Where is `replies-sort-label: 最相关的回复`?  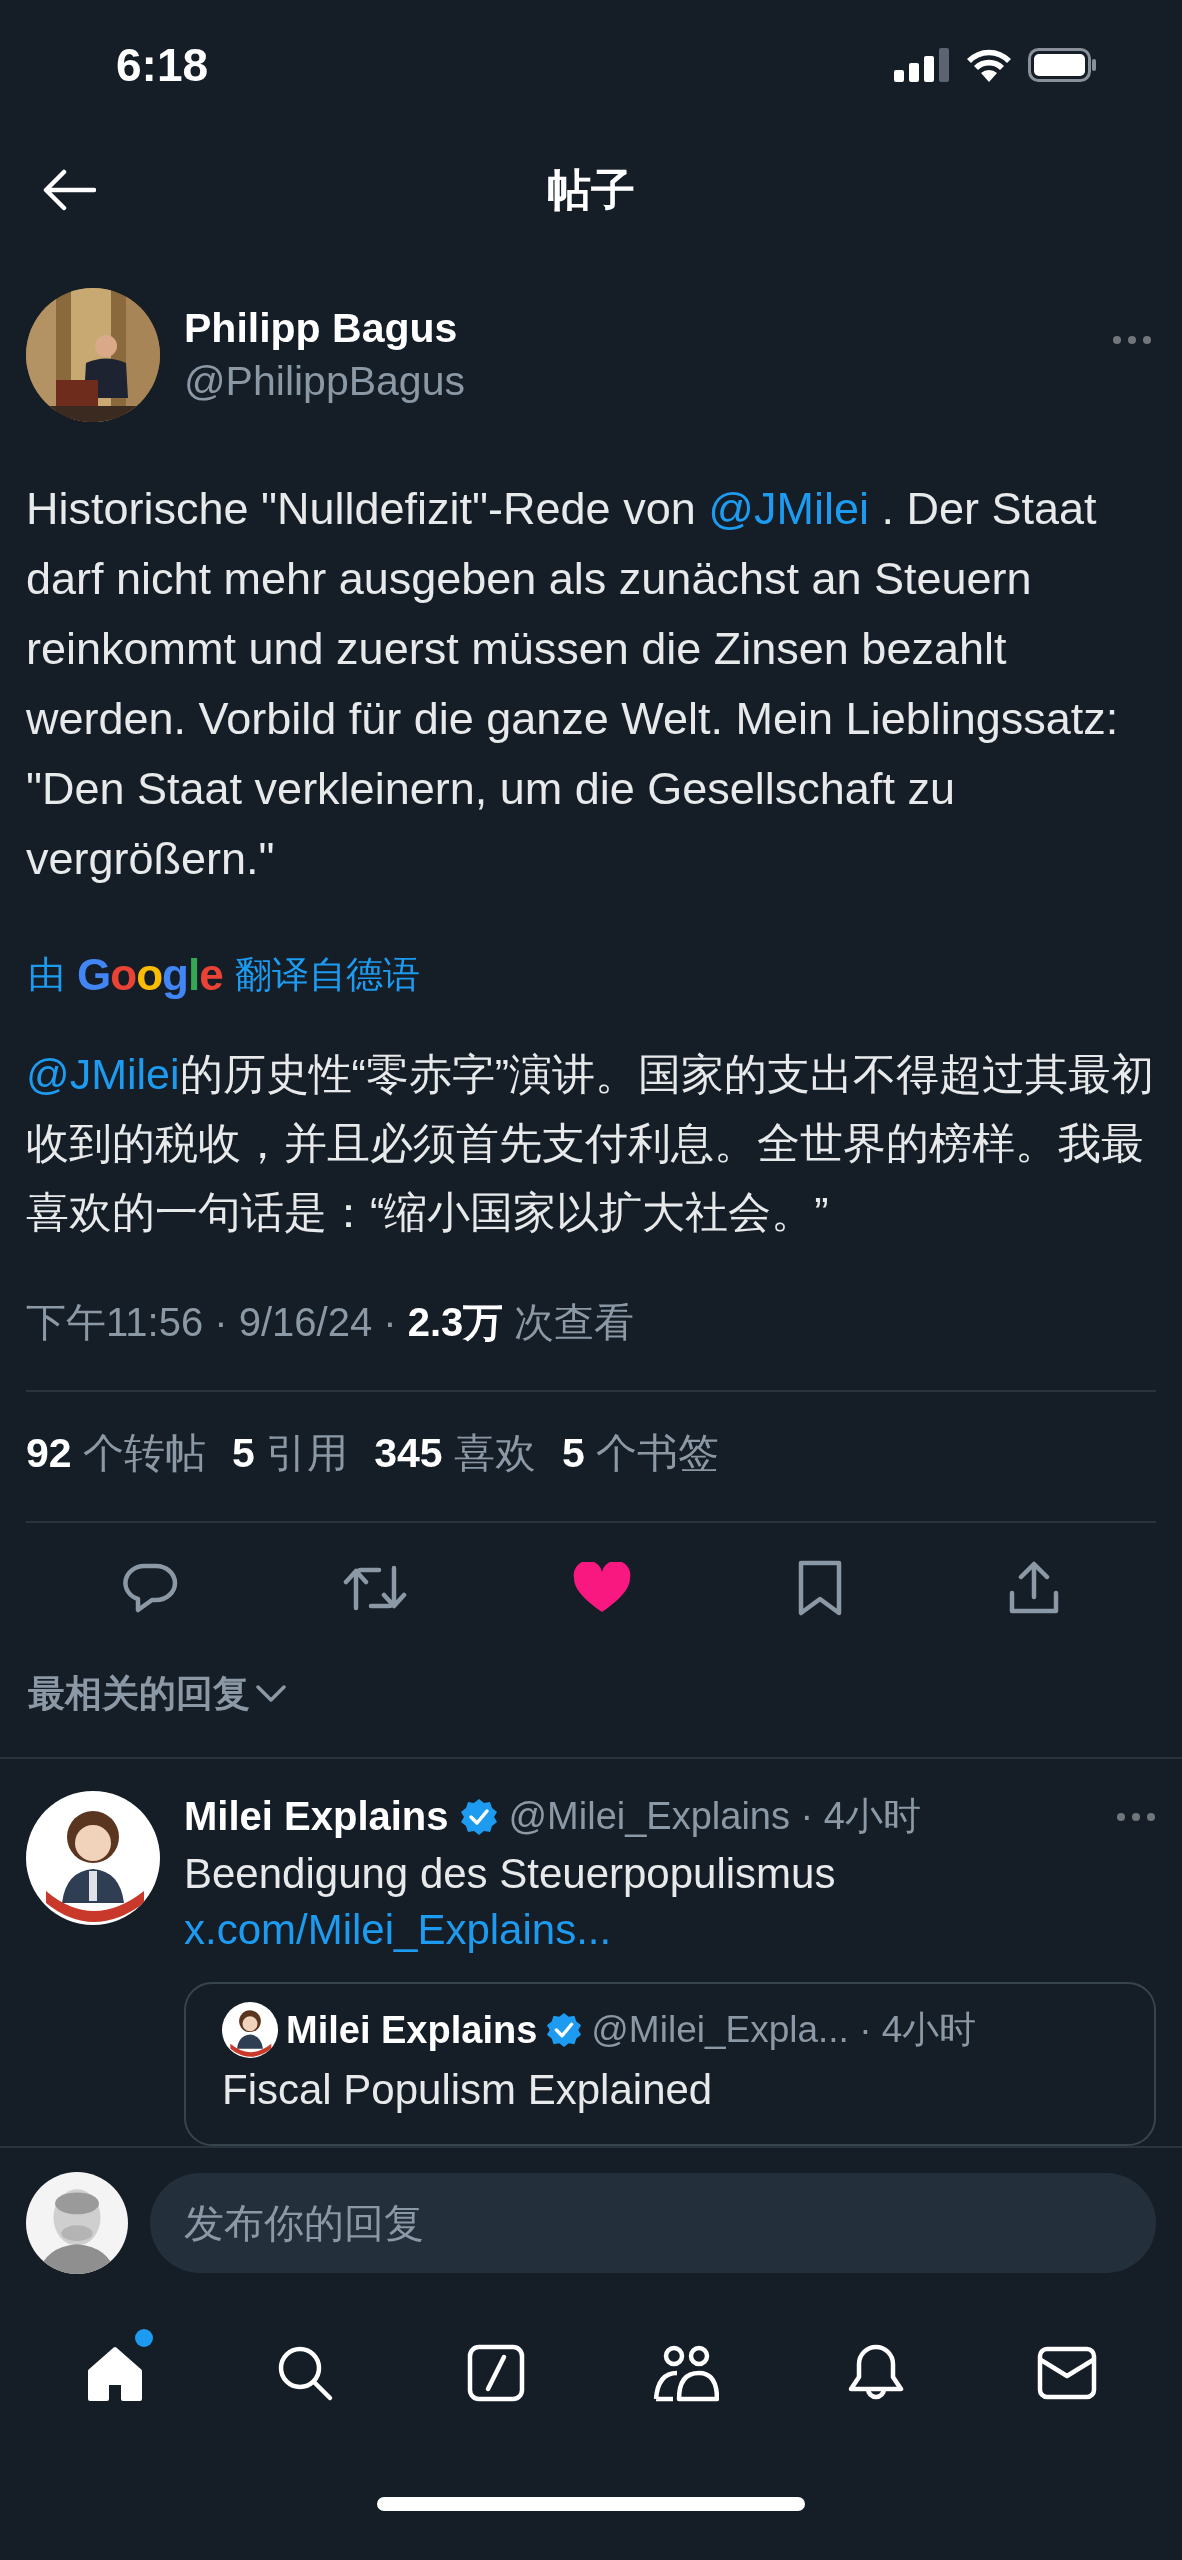
replies-sort-label: 最相关的回复 is located at coordinates (139, 1694).